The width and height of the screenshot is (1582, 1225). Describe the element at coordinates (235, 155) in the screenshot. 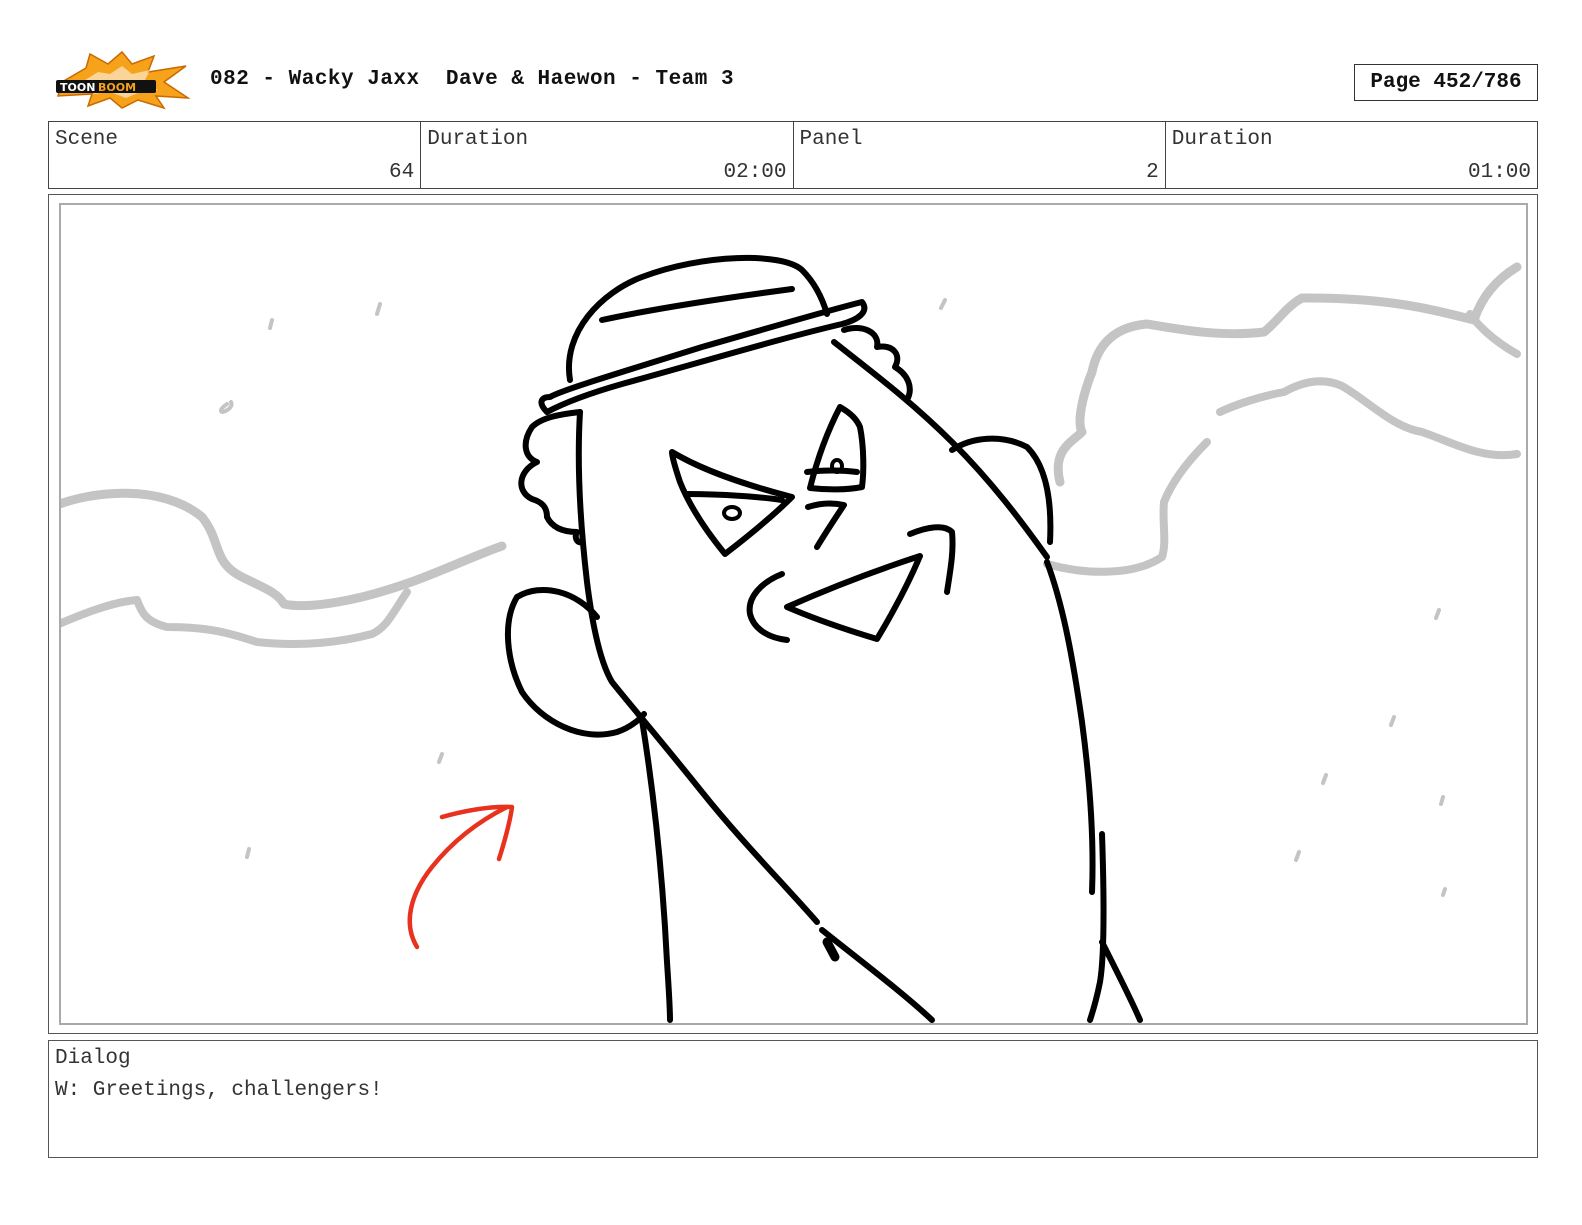

I see `scene-cell: Scene 64` at that location.